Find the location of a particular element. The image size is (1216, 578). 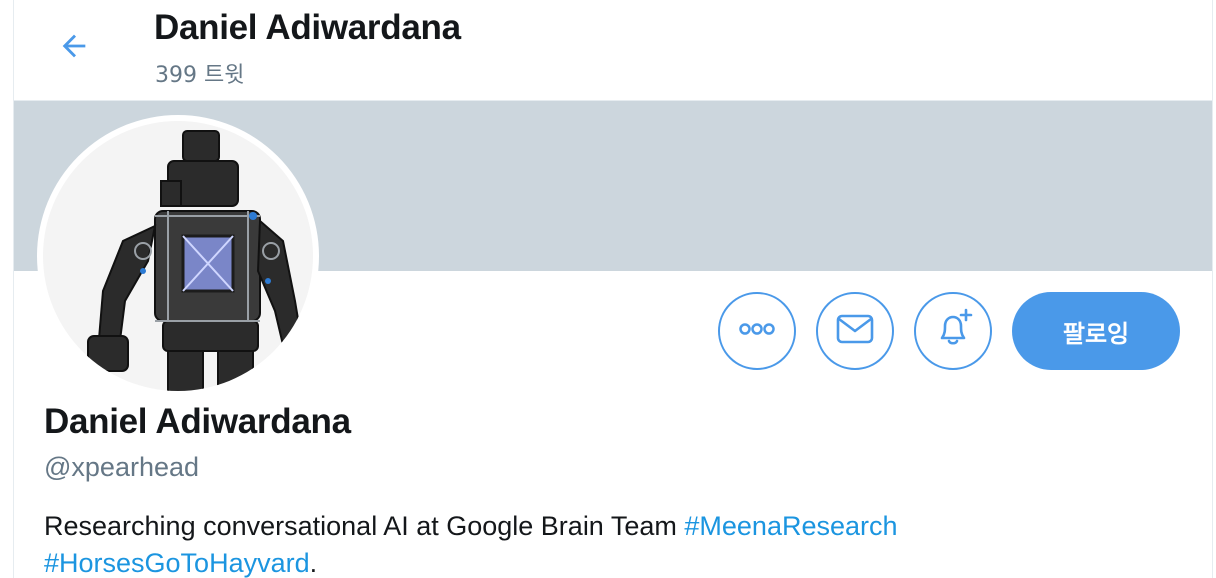

notifications-button is located at coordinates (953, 331).